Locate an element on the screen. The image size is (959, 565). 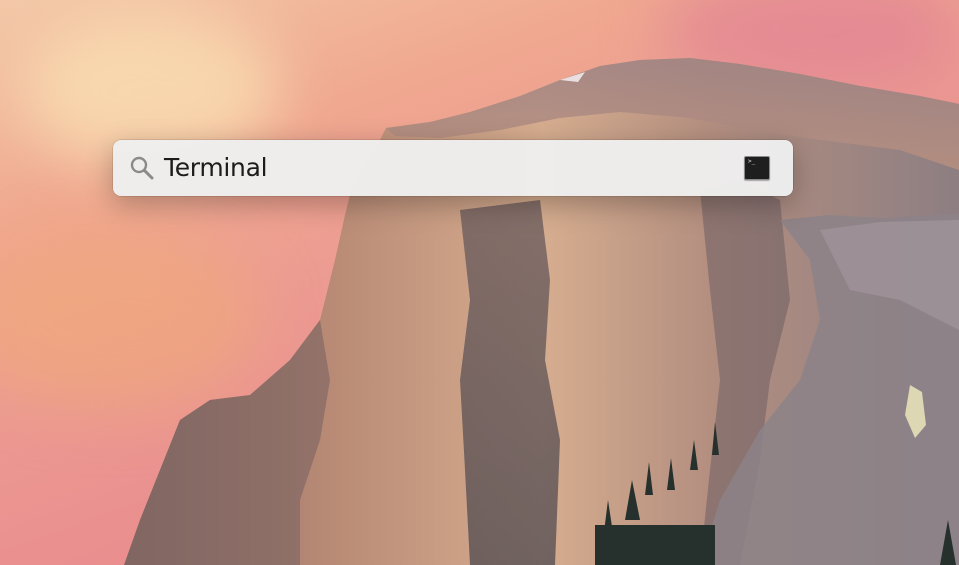
search-query-text: Terminal is located at coordinates (216, 168).